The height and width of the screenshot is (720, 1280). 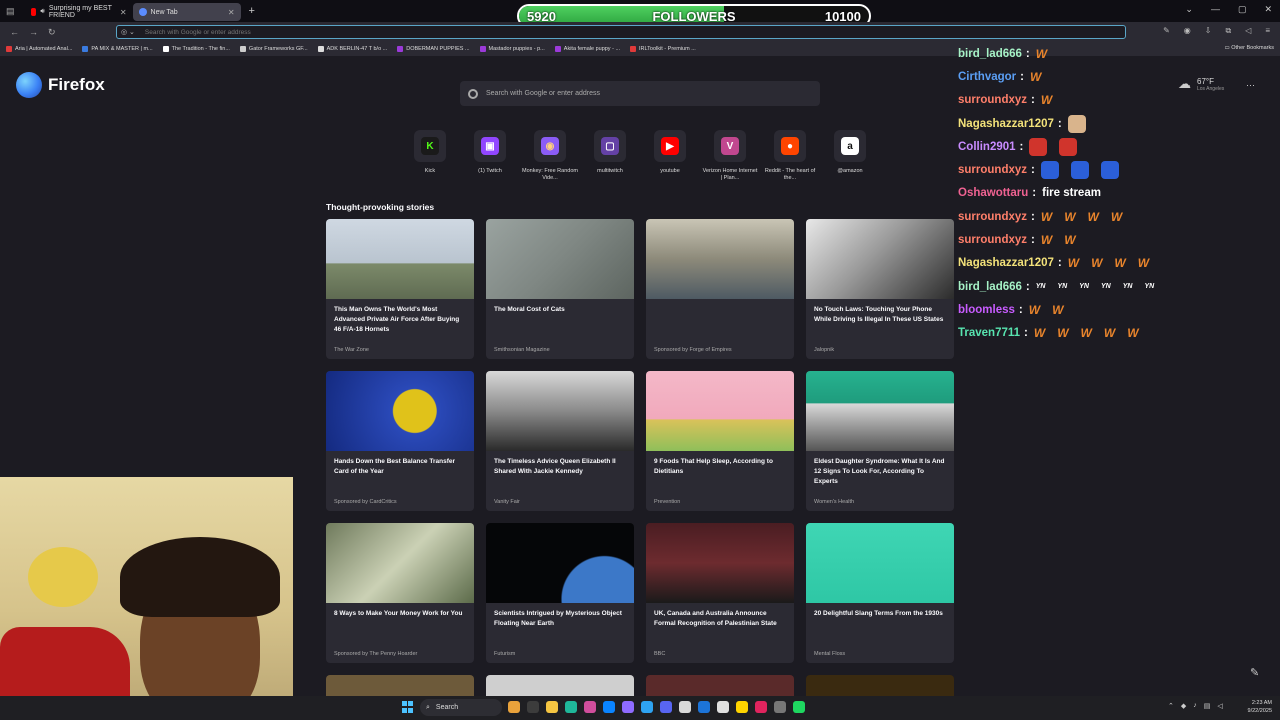 I want to click on shortcut-amazon: a @amazon, so click(x=850, y=156).